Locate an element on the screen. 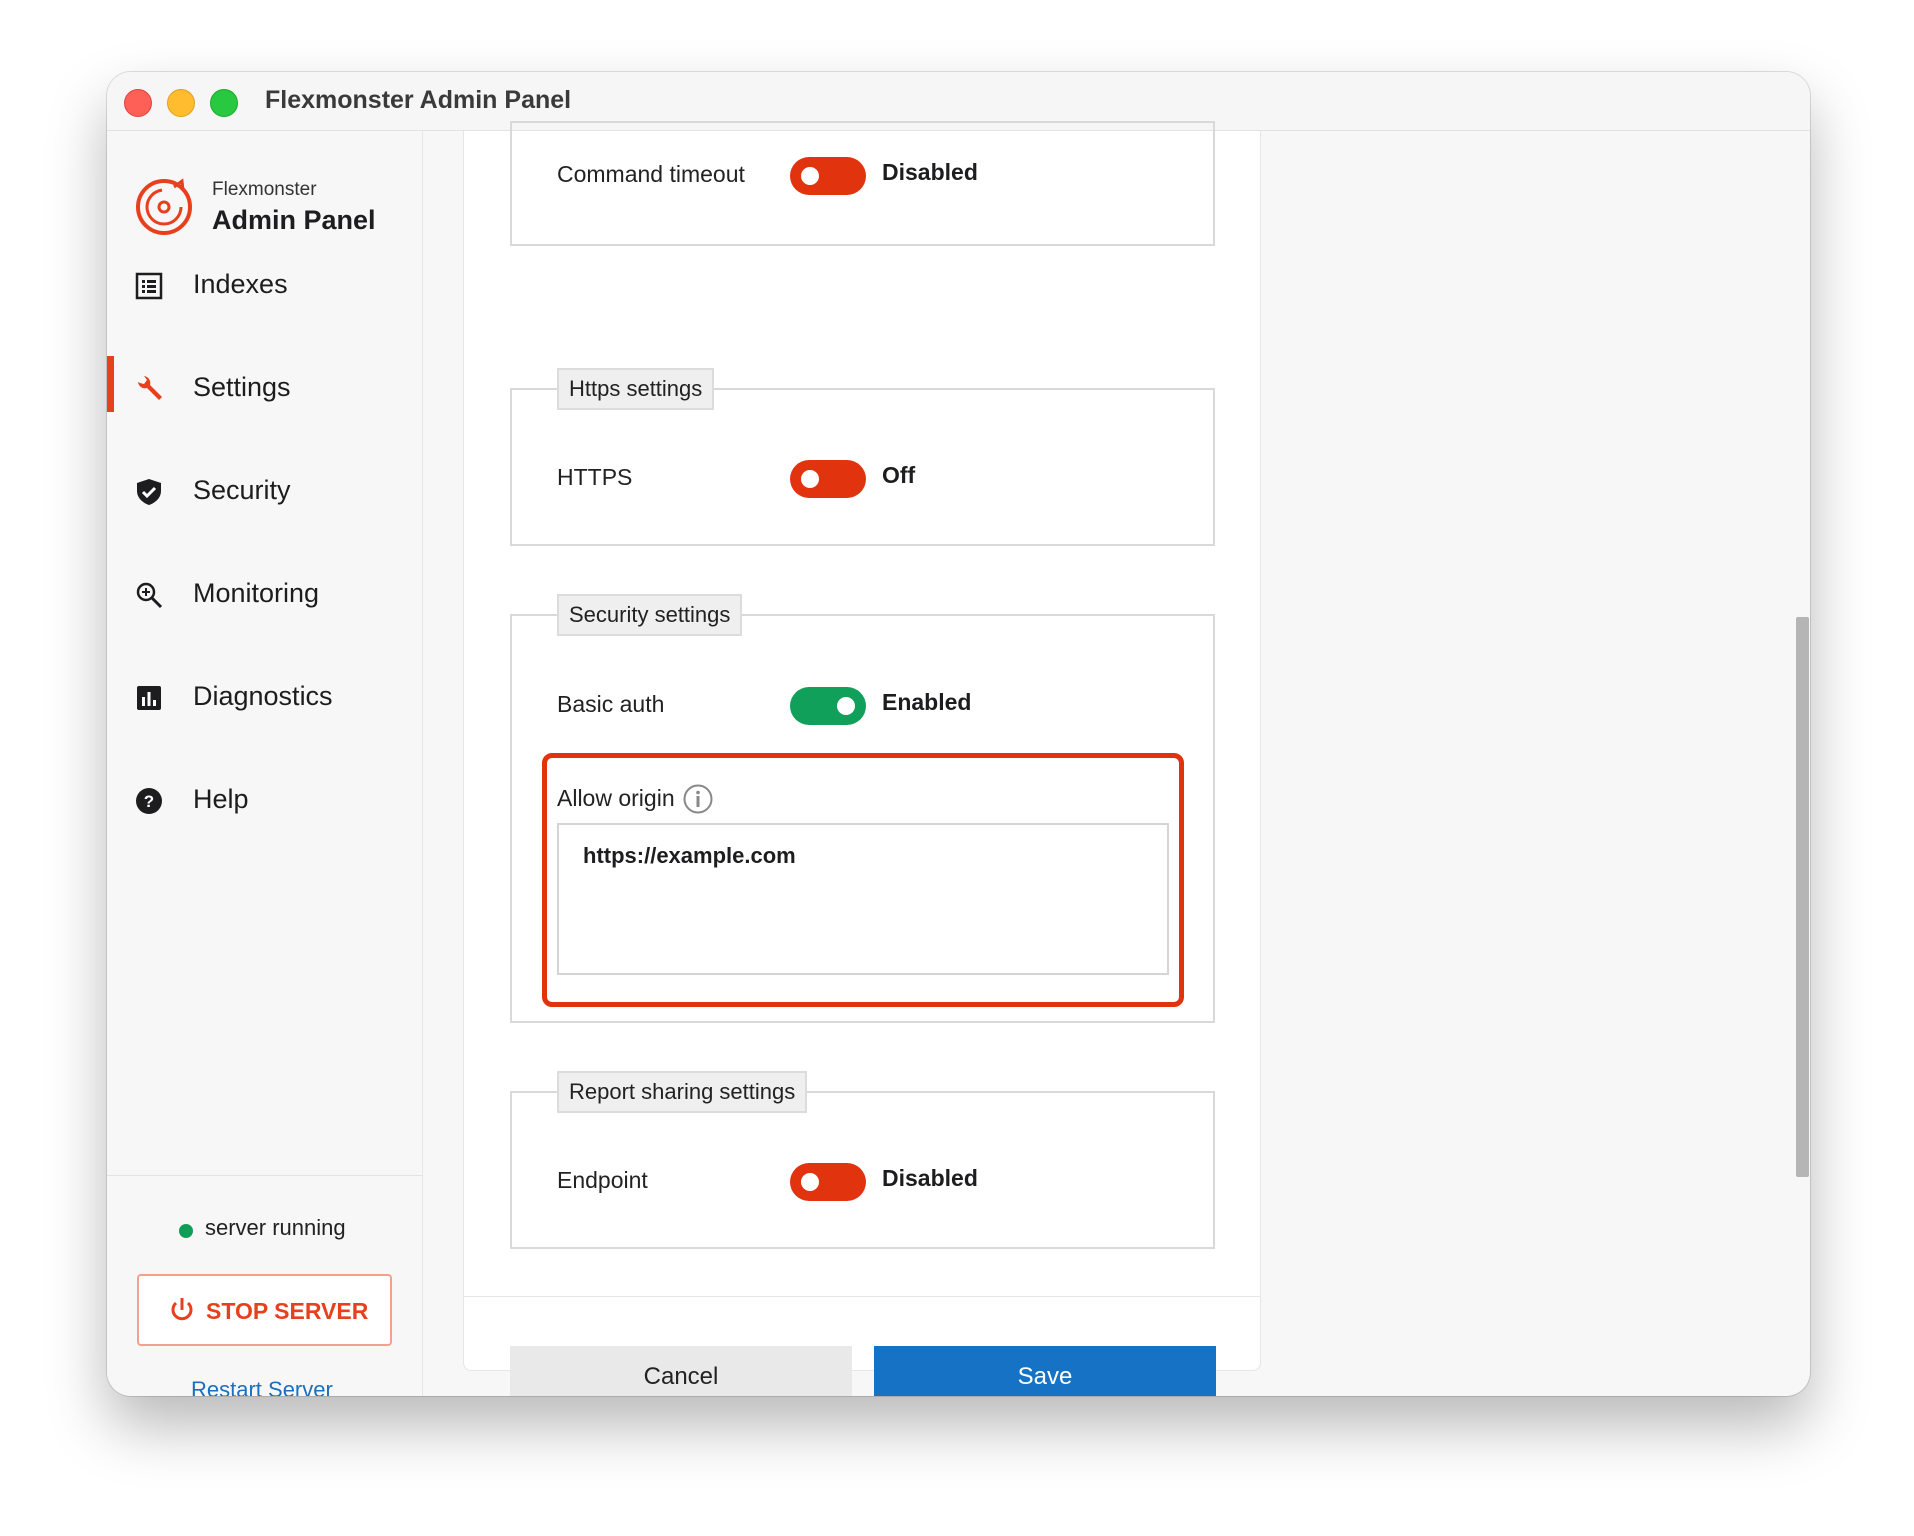  sidebar-item-diagnostics: Diagnostics is located at coordinates (264, 697).